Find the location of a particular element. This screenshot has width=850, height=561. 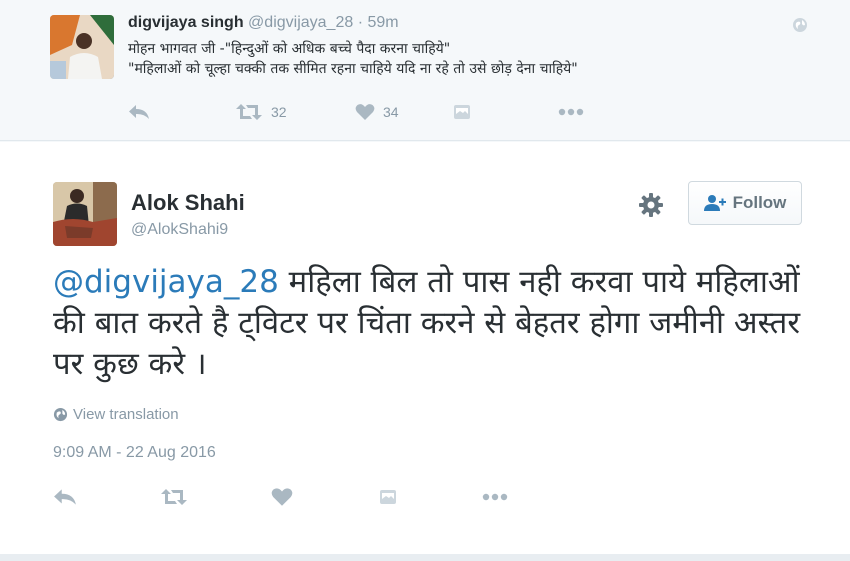

parent-more-button is located at coordinates (571, 112).